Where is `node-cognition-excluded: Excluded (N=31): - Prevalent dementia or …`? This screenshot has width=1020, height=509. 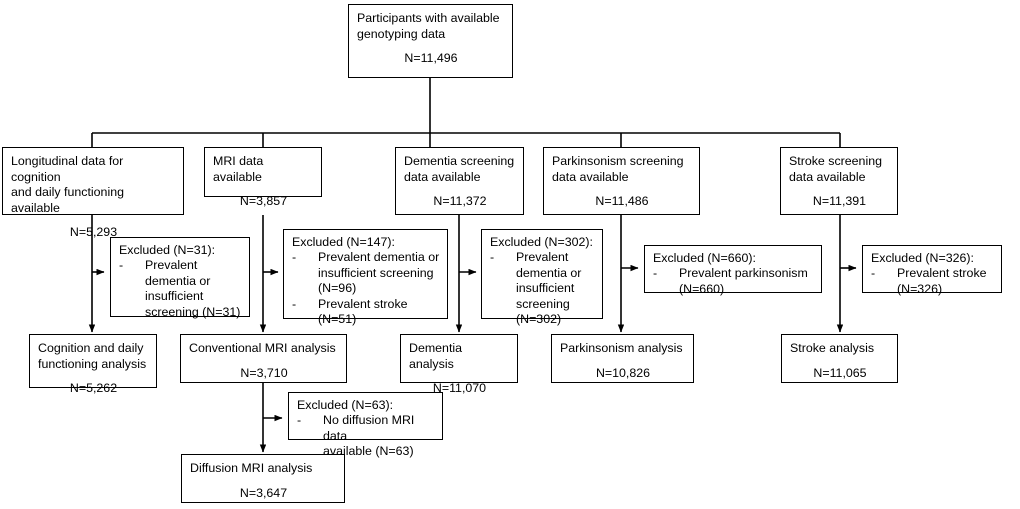 node-cognition-excluded: Excluded (N=31): - Prevalent dementia or … is located at coordinates (180, 278).